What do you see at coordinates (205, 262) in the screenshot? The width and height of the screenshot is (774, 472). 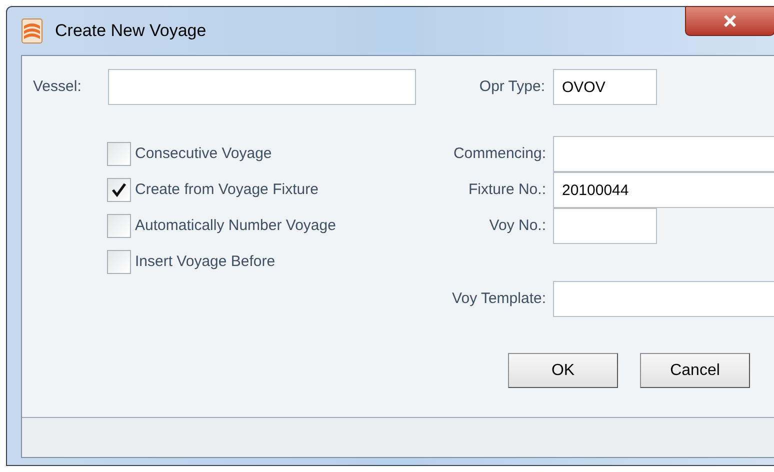 I see `checkbox-label: Insert Voyage Before` at bounding box center [205, 262].